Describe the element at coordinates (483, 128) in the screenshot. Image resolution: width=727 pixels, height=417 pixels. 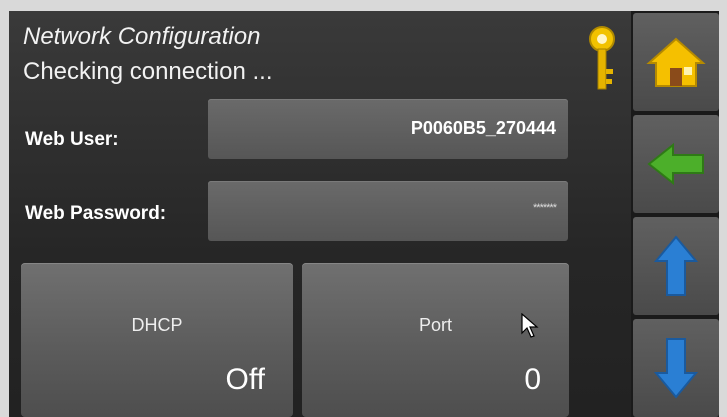
I see `web-user-value: P0060B5_270444` at that location.